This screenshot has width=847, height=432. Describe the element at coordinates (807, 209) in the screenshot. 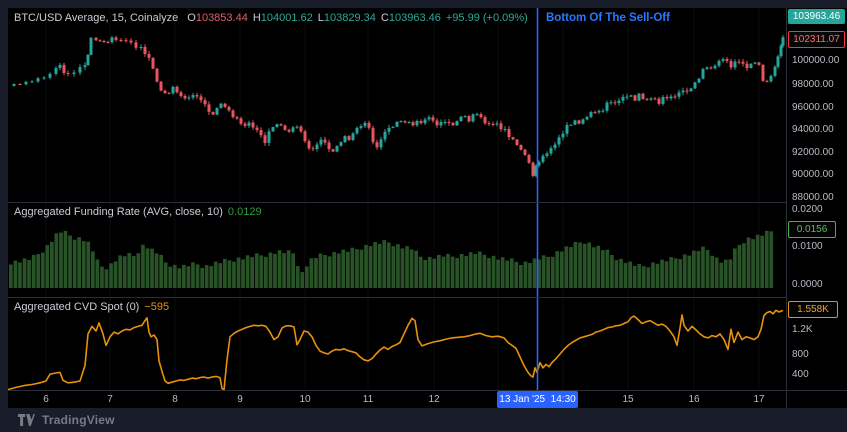

I see `axis-tick-label: 0.0200` at that location.